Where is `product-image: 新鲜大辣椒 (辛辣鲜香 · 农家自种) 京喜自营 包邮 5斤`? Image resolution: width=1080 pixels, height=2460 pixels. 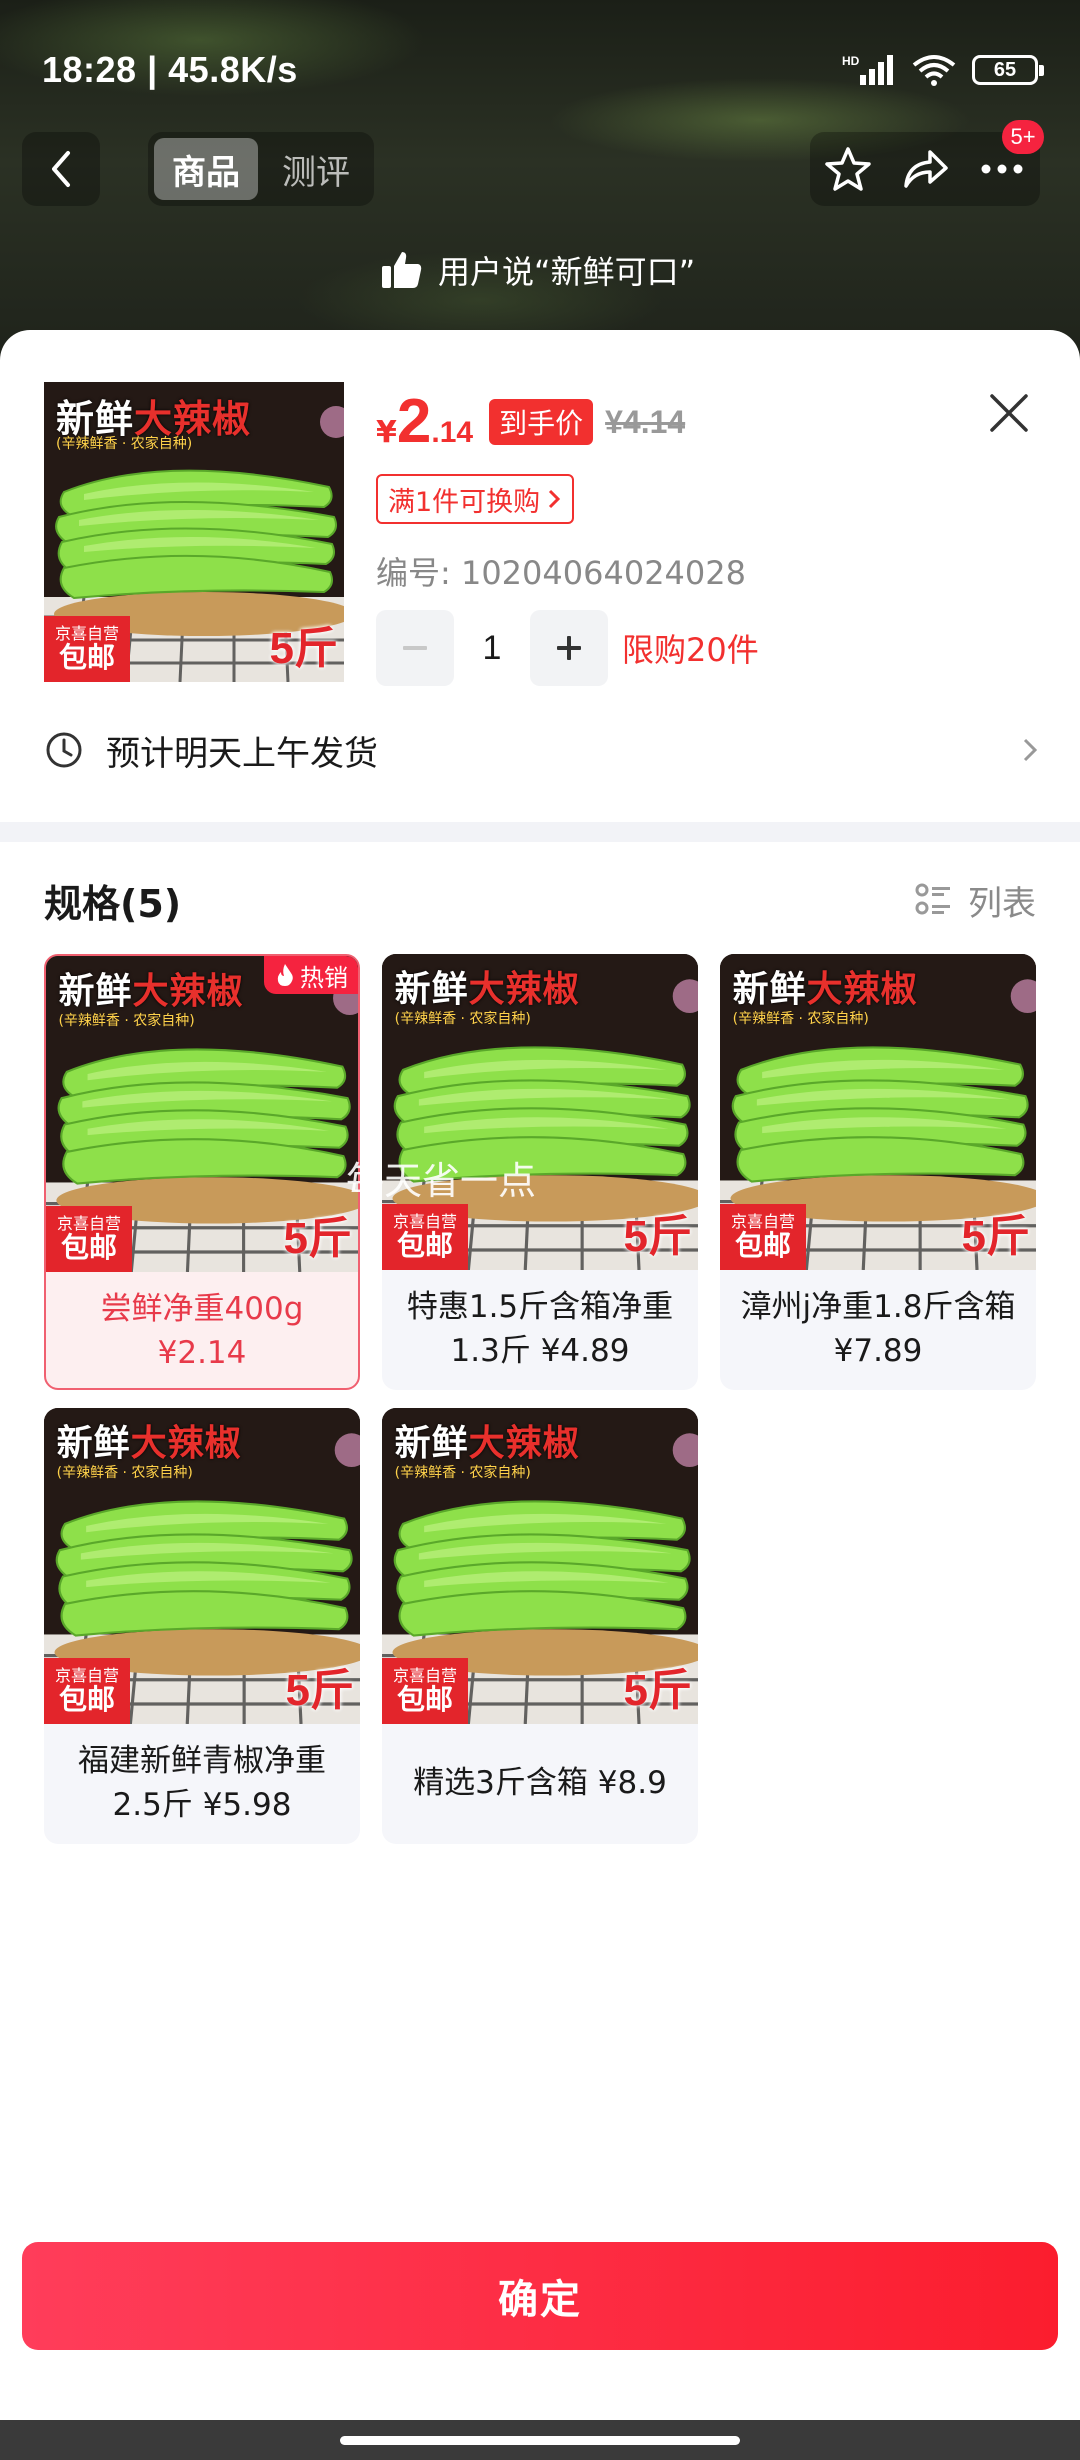 product-image: 新鲜大辣椒 (辛辣鲜香 · 农家自种) 京喜自营 包邮 5斤 is located at coordinates (194, 532).